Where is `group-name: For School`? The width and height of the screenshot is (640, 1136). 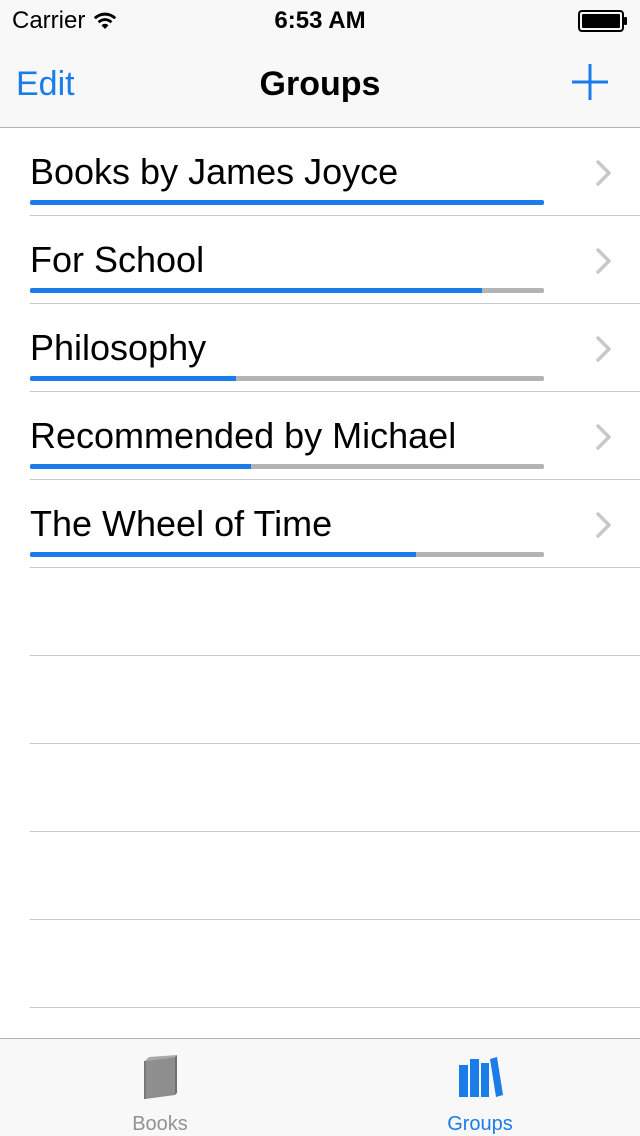 group-name: For School is located at coordinates (117, 259).